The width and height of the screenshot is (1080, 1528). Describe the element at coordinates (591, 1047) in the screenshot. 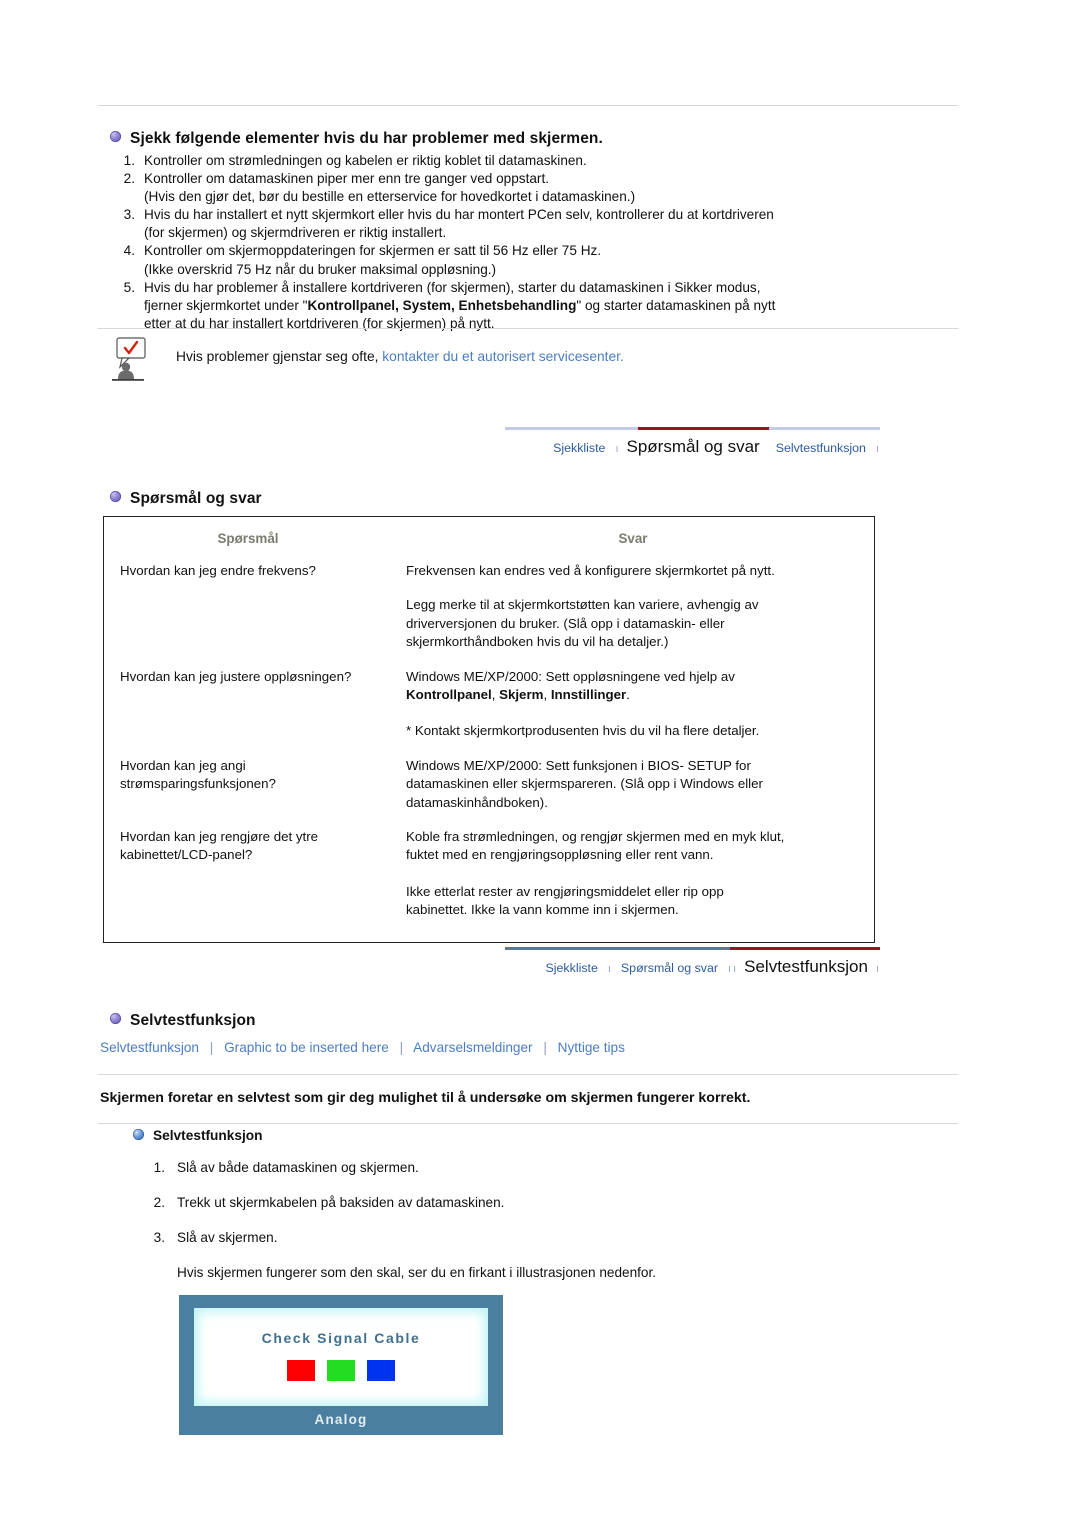

I see `sub-link-nyttige-tips: Nyttige tips` at that location.